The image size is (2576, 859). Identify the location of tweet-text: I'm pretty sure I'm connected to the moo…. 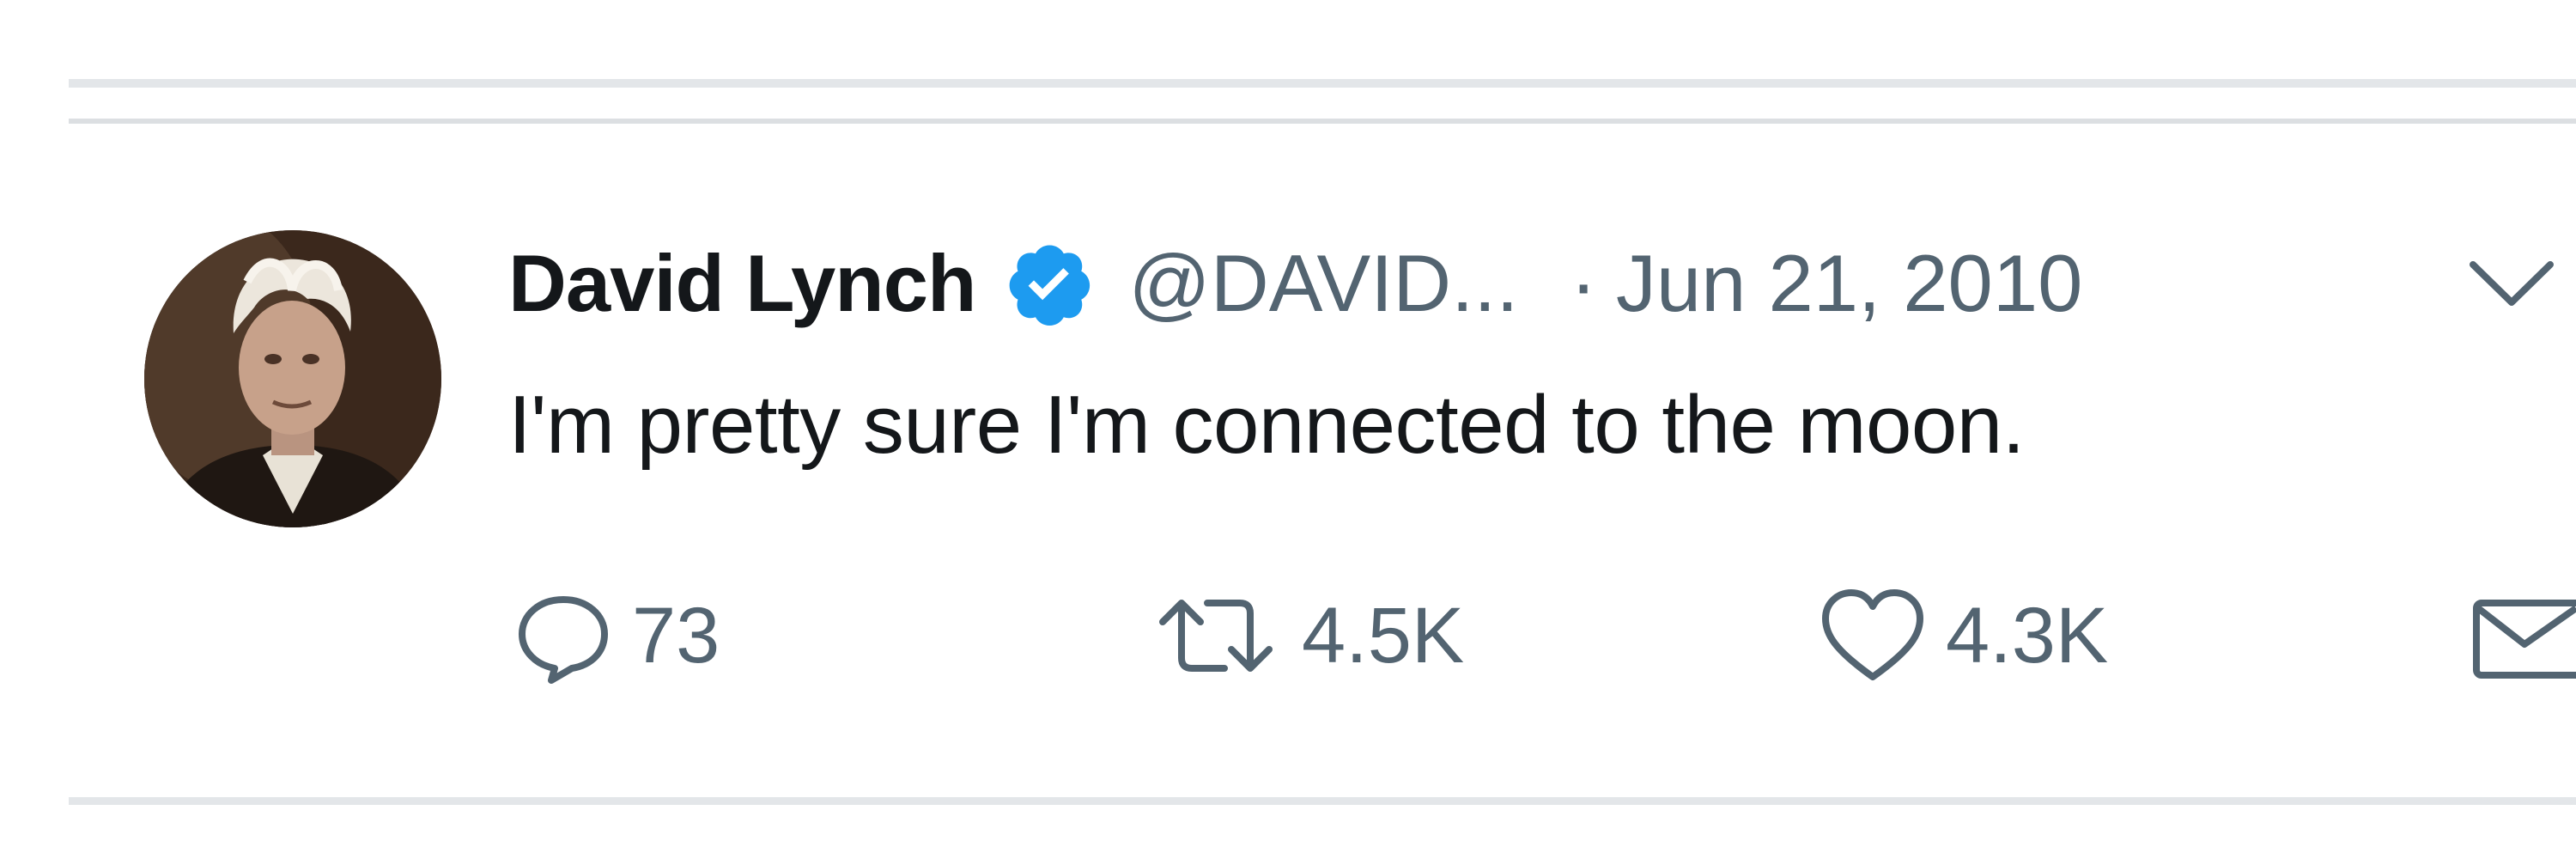
(1266, 425).